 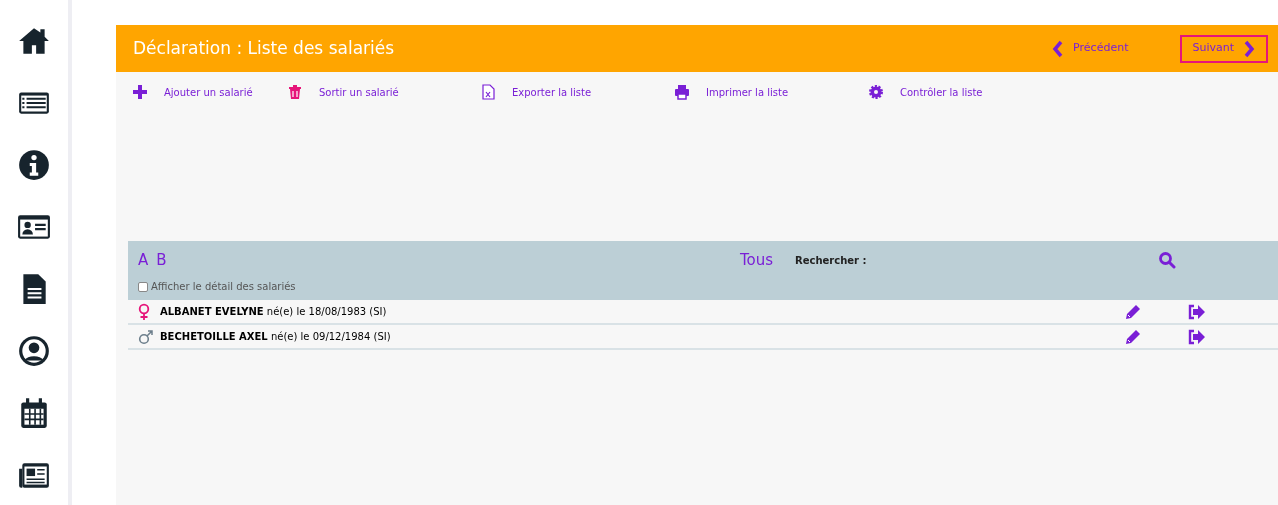 What do you see at coordinates (767, 260) in the screenshot?
I see `all-letters-link: Tous` at bounding box center [767, 260].